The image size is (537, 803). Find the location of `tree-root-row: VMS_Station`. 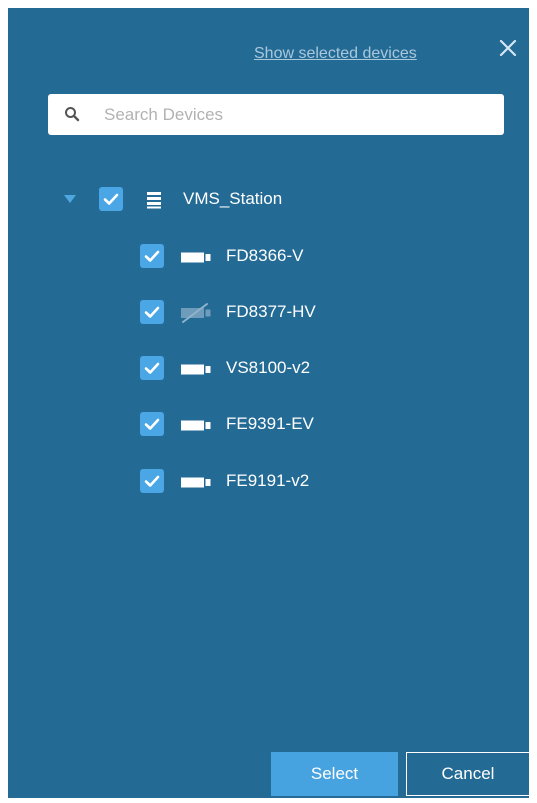

tree-root-row: VMS_Station is located at coordinates (268, 199).